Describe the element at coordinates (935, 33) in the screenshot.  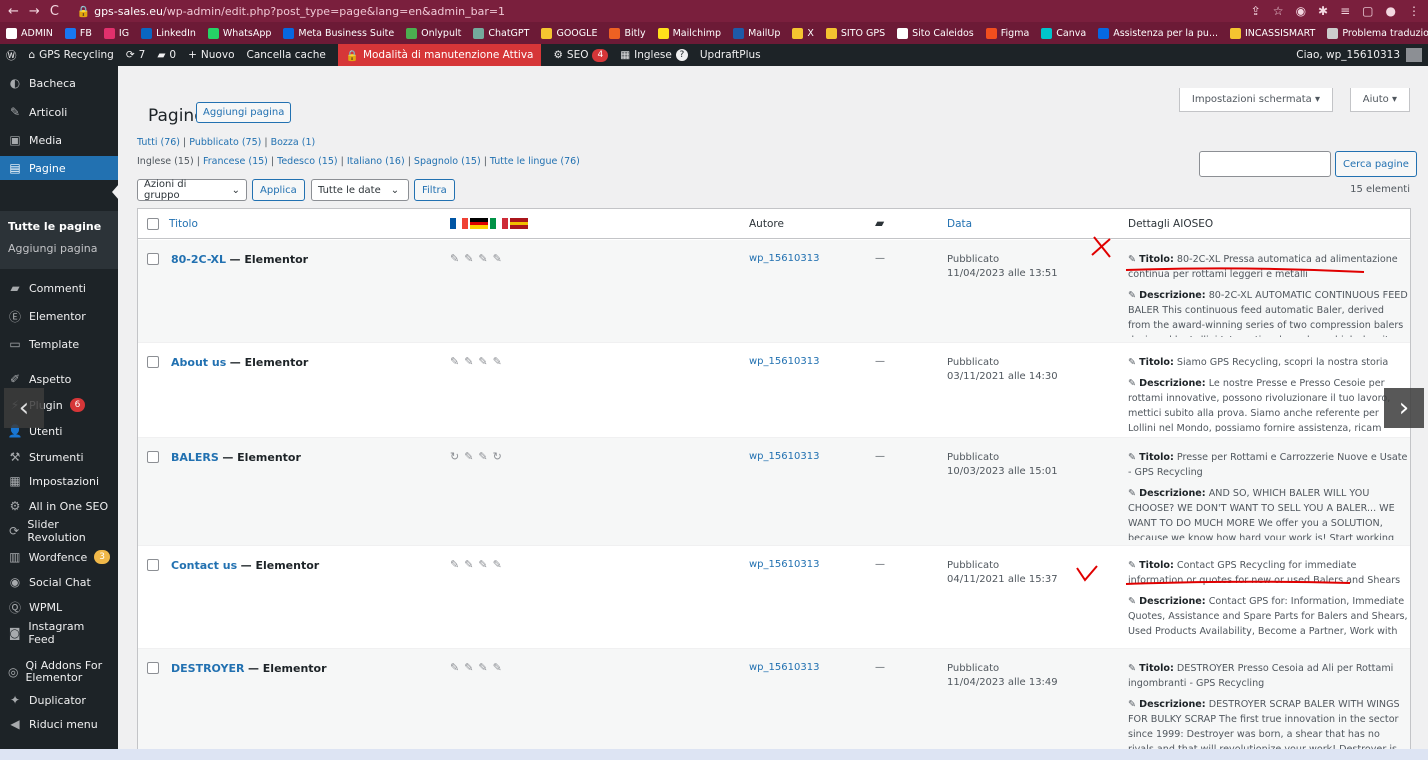
I see `bookmark-item: Sito Caleidos` at that location.